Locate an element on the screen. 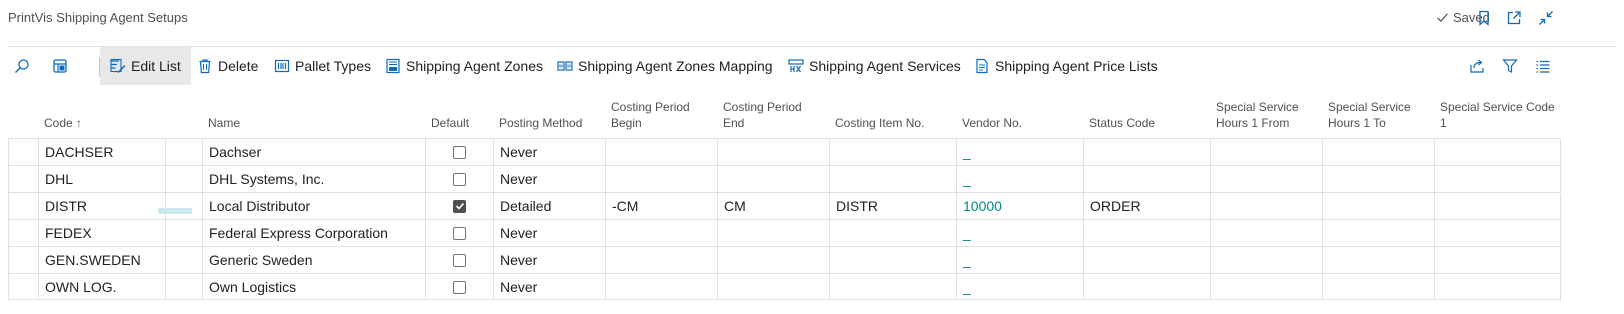 The image size is (1624, 314). table-row: OWN LOG. Own Logistics Never _ is located at coordinates (784, 286).